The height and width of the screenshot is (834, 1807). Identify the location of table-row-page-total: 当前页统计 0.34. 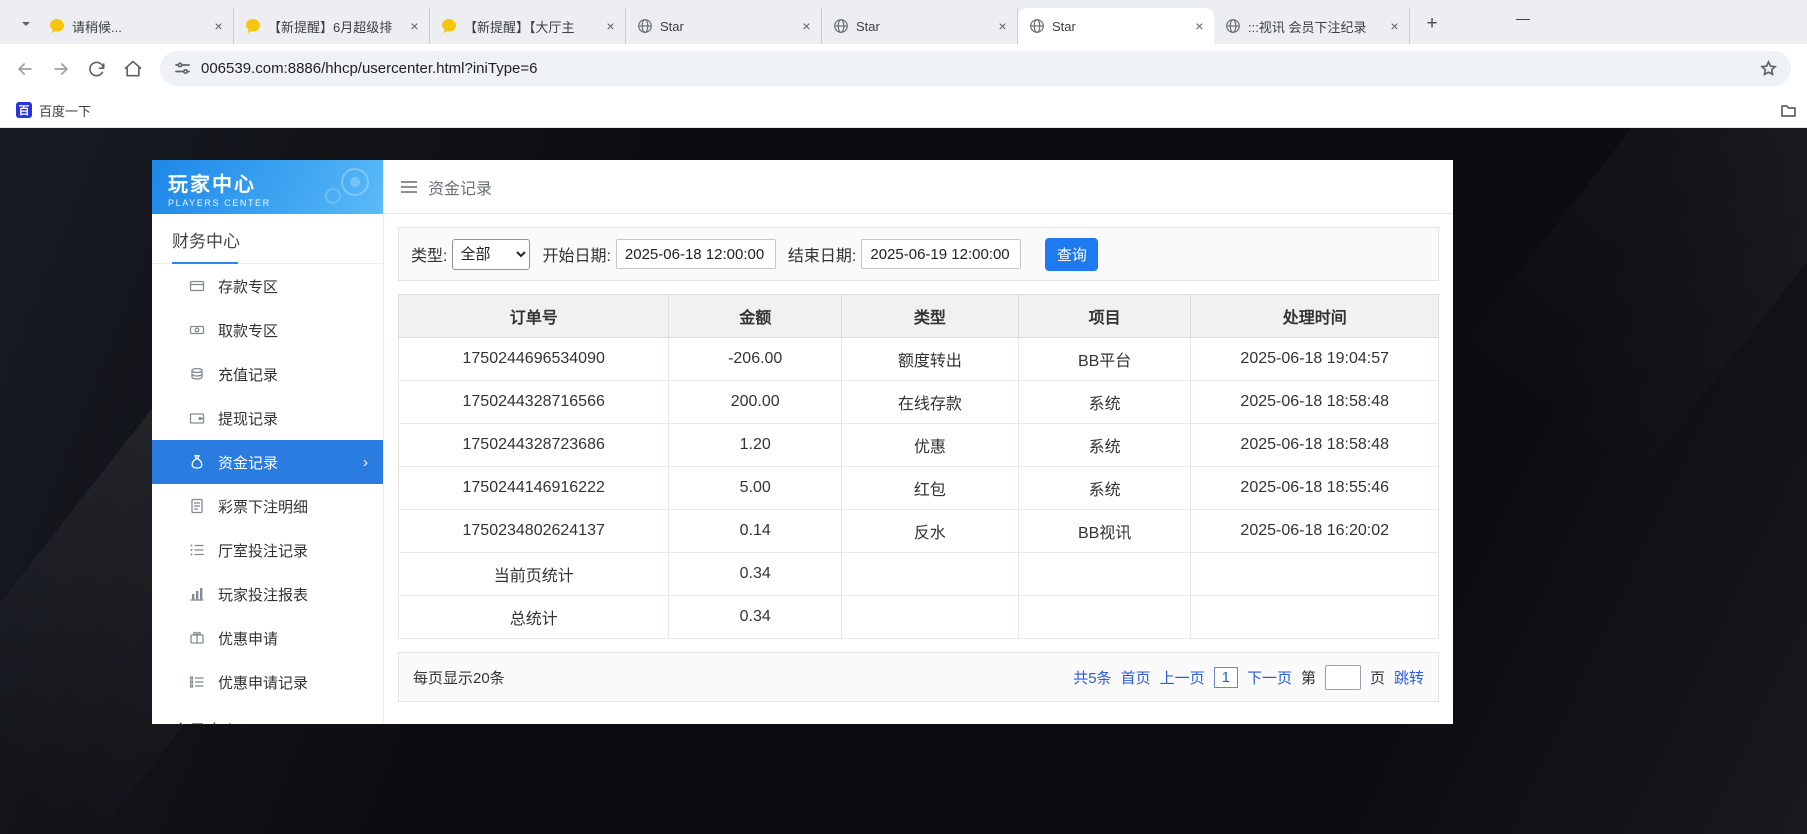
(918, 574).